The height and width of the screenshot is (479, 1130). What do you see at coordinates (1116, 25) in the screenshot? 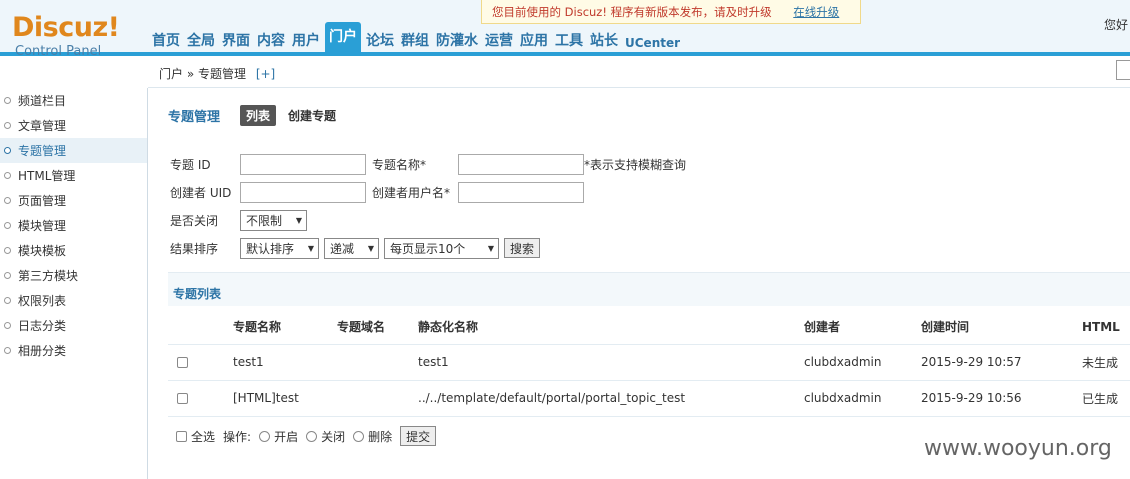
I see `greeting: 您好` at bounding box center [1116, 25].